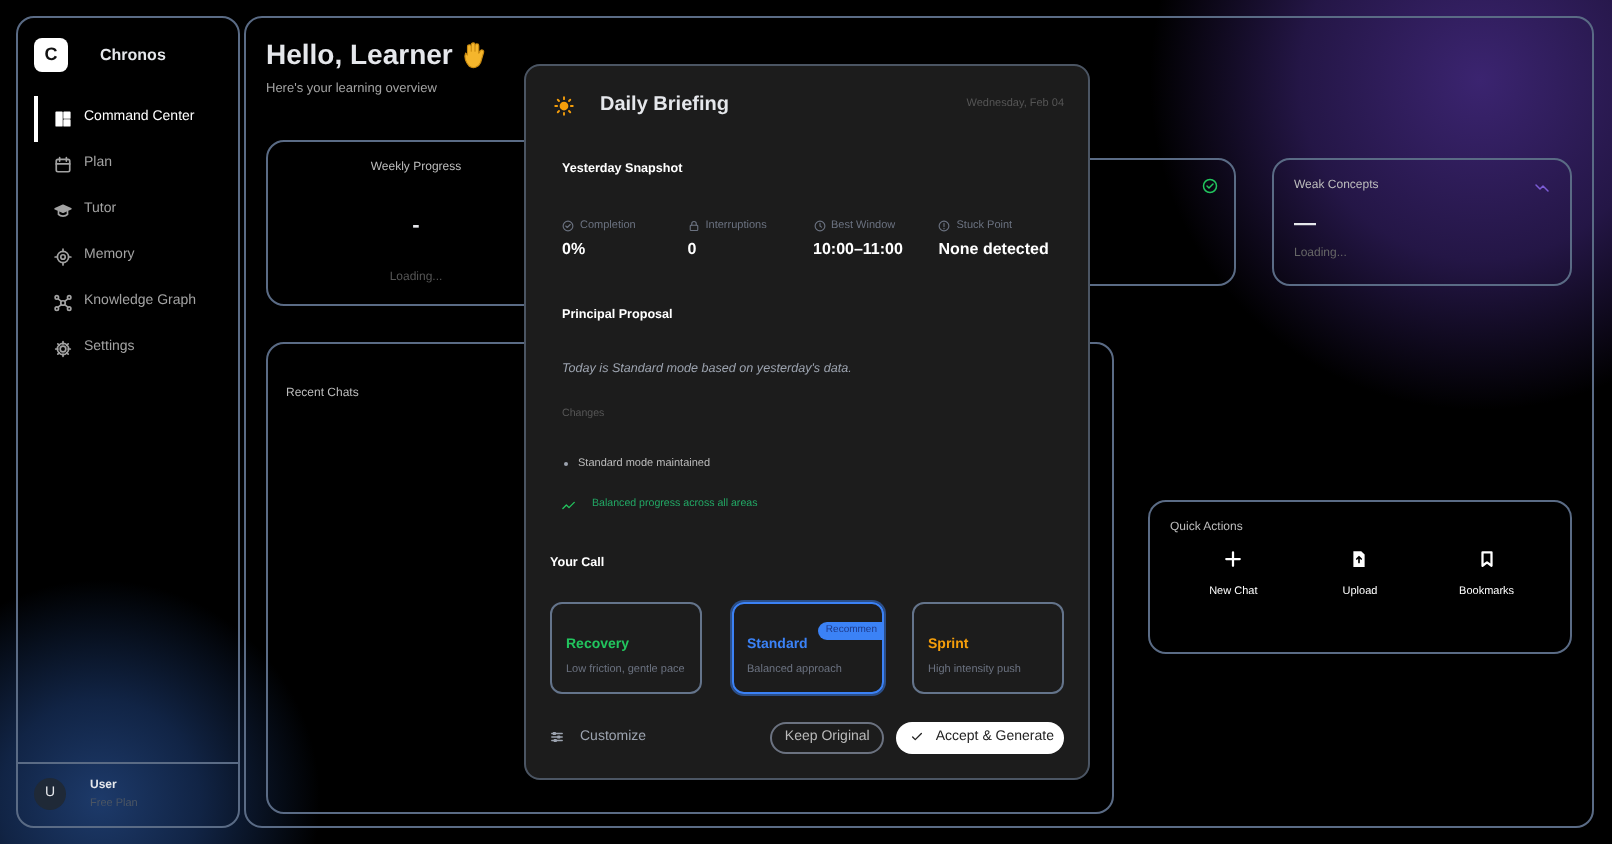  I want to click on stat-value: 10:00–11:00, so click(859, 250).